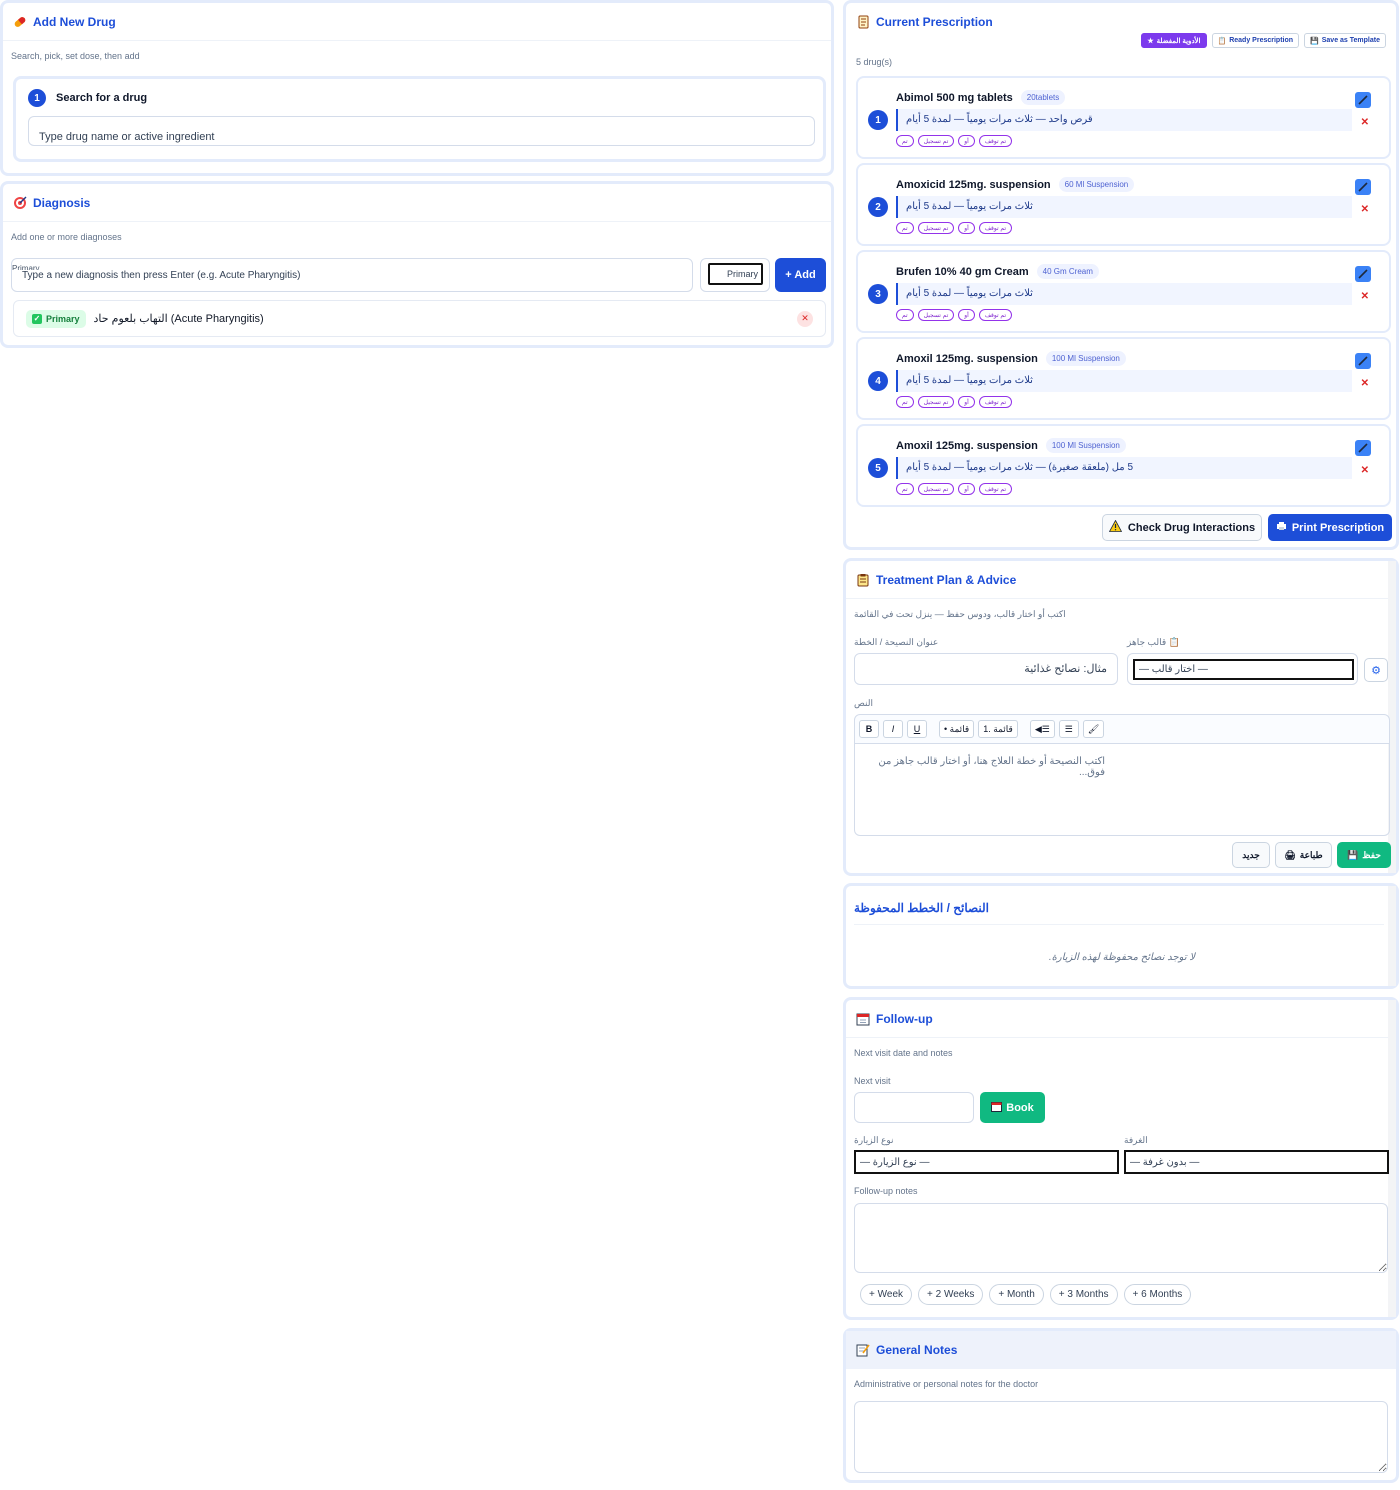 The height and width of the screenshot is (1490, 1400). I want to click on room-select: — بدون غرفة —, so click(1256, 1162).